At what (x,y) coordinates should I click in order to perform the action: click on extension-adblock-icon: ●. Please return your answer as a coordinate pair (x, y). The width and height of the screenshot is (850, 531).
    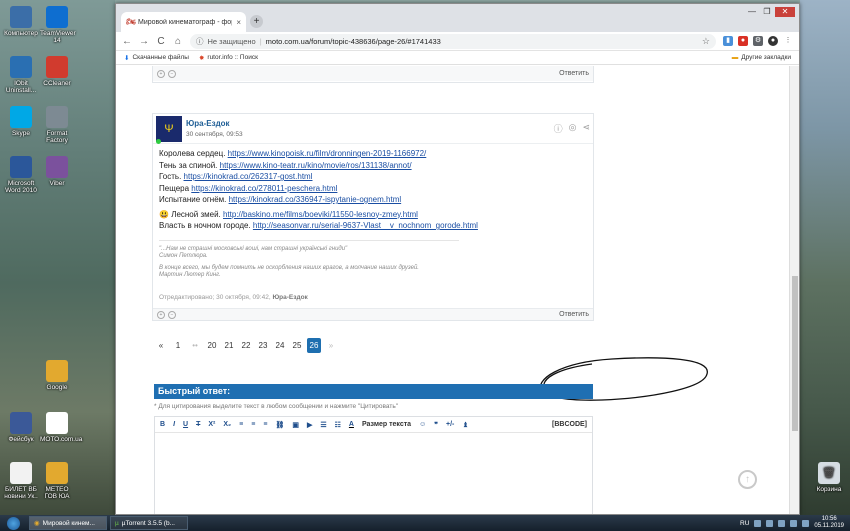
    Looking at the image, I should click on (743, 41).